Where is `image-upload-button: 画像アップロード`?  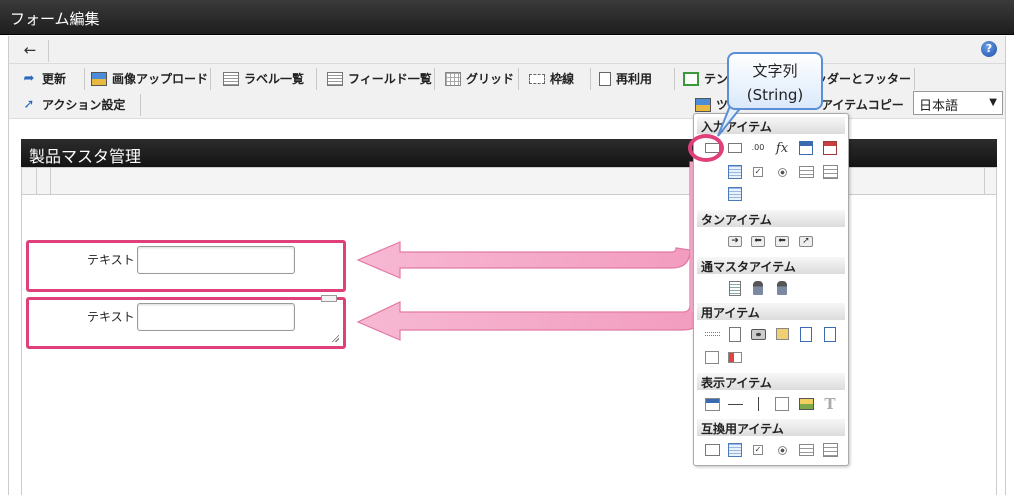 image-upload-button: 画像アップロード is located at coordinates (148, 78).